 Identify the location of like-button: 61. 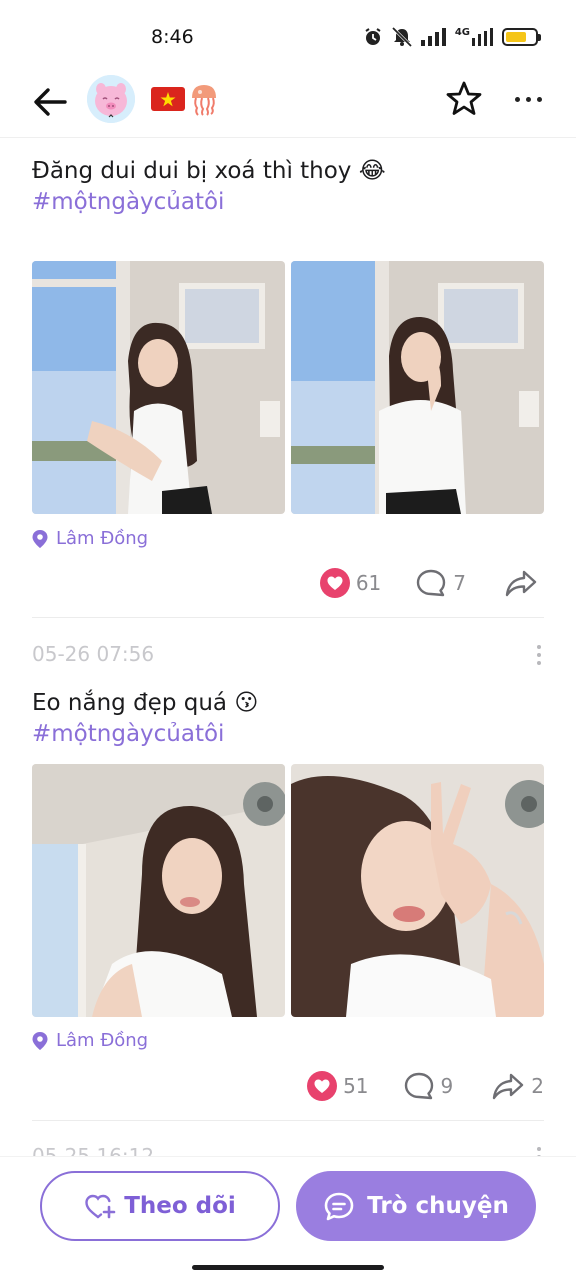
(350, 583).